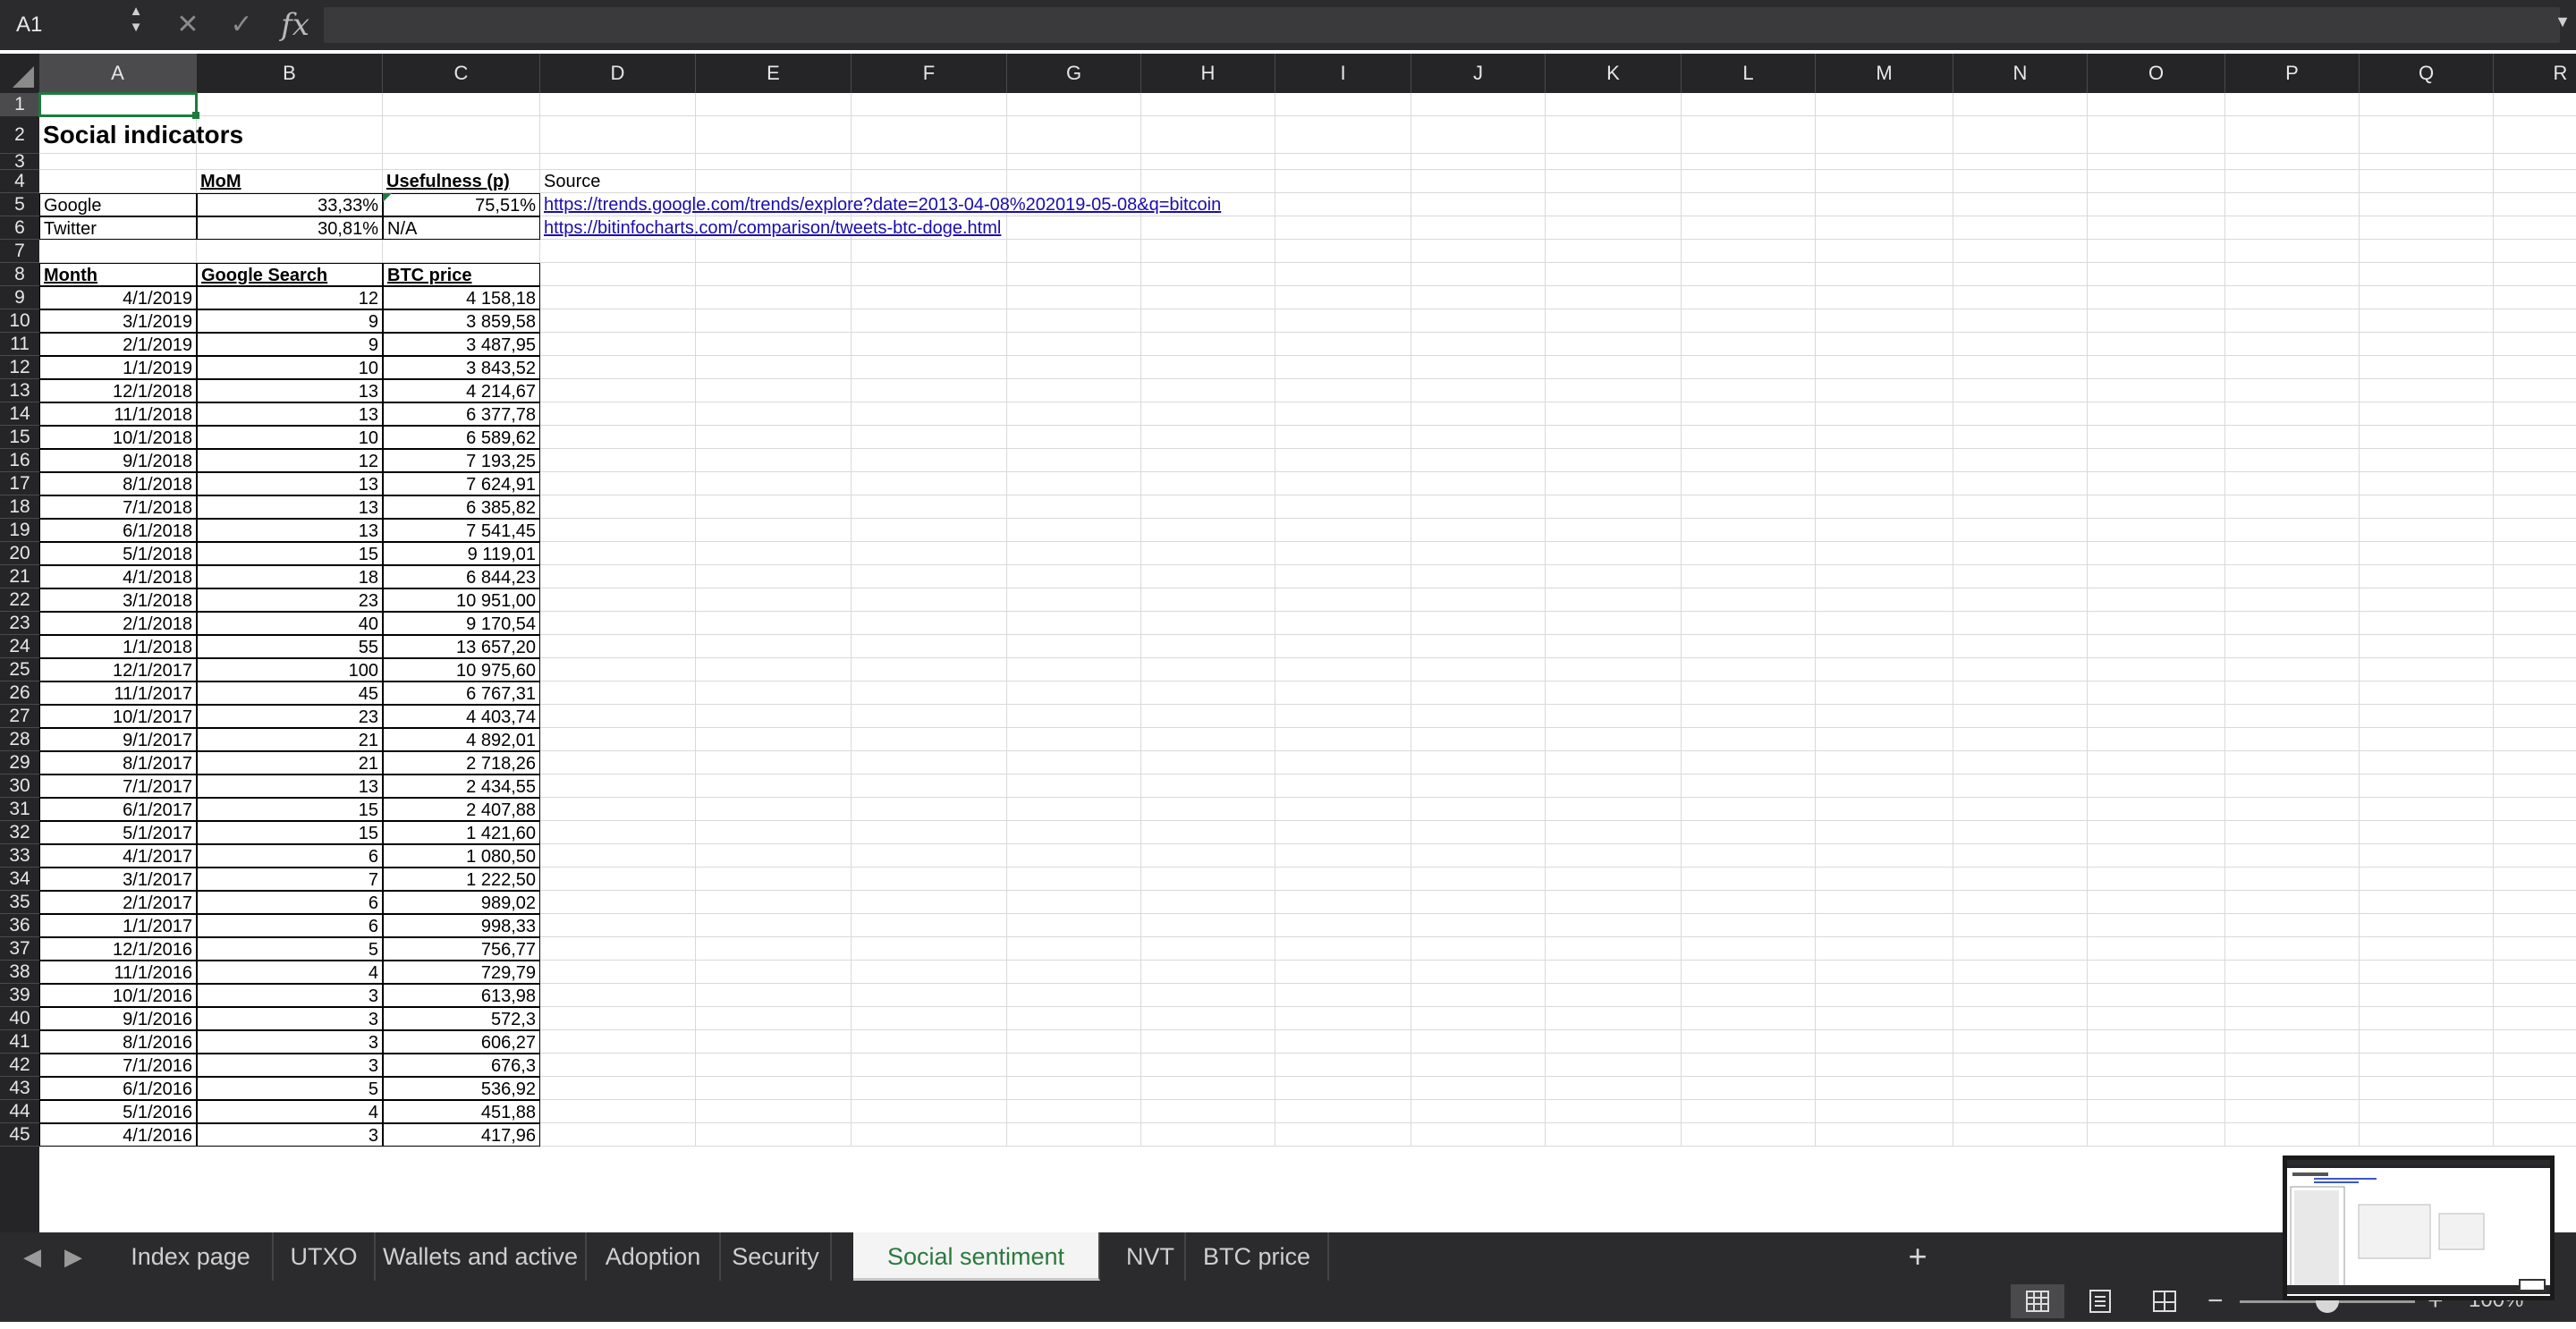  I want to click on google-search-cell: 3, so click(290, 995).